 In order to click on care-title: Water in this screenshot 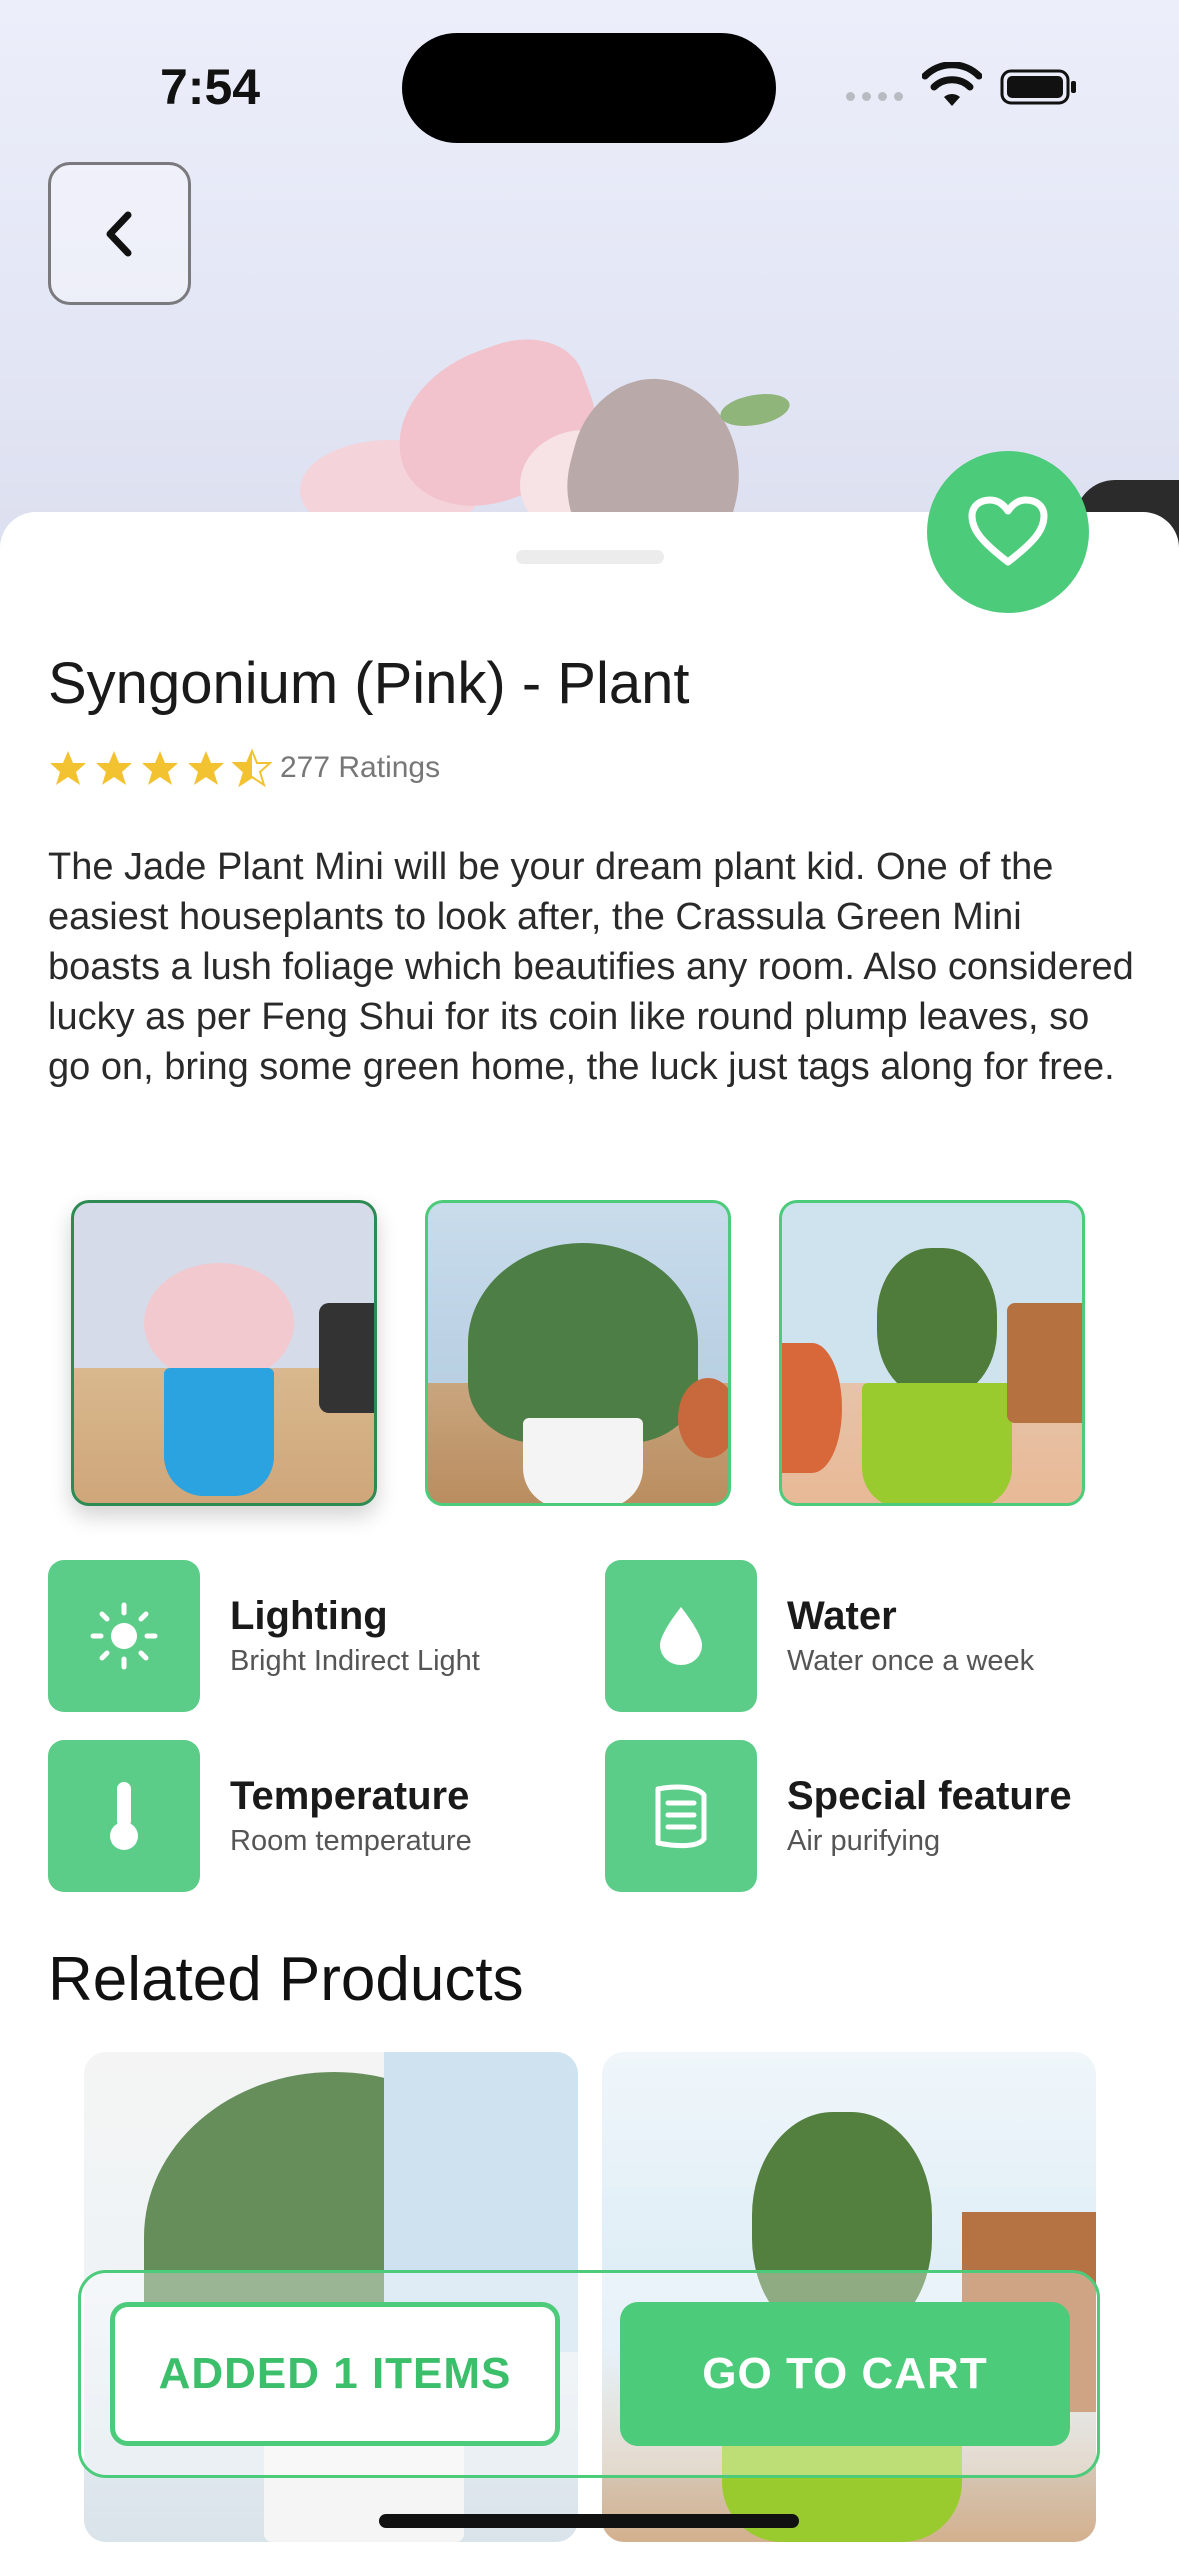, I will do `click(842, 1616)`.